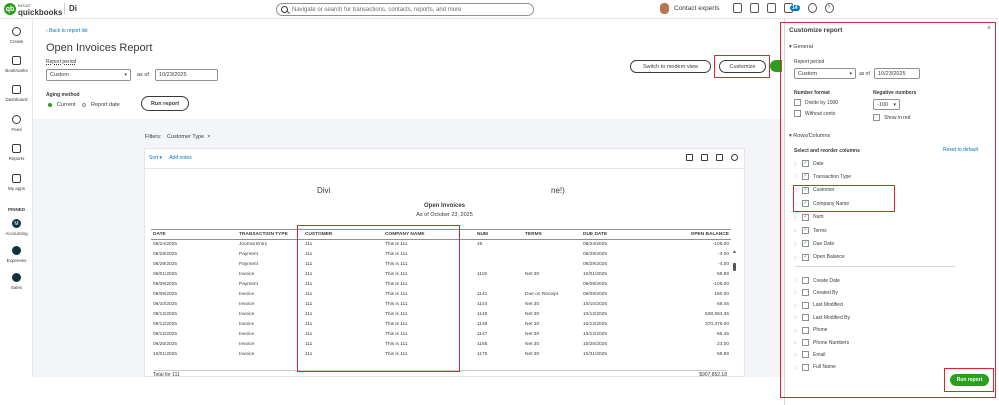 Image resolution: width=999 pixels, height=405 pixels. Describe the element at coordinates (810, 230) in the screenshot. I see `column-option-checkbox: ⠿ ✓ Terms` at that location.